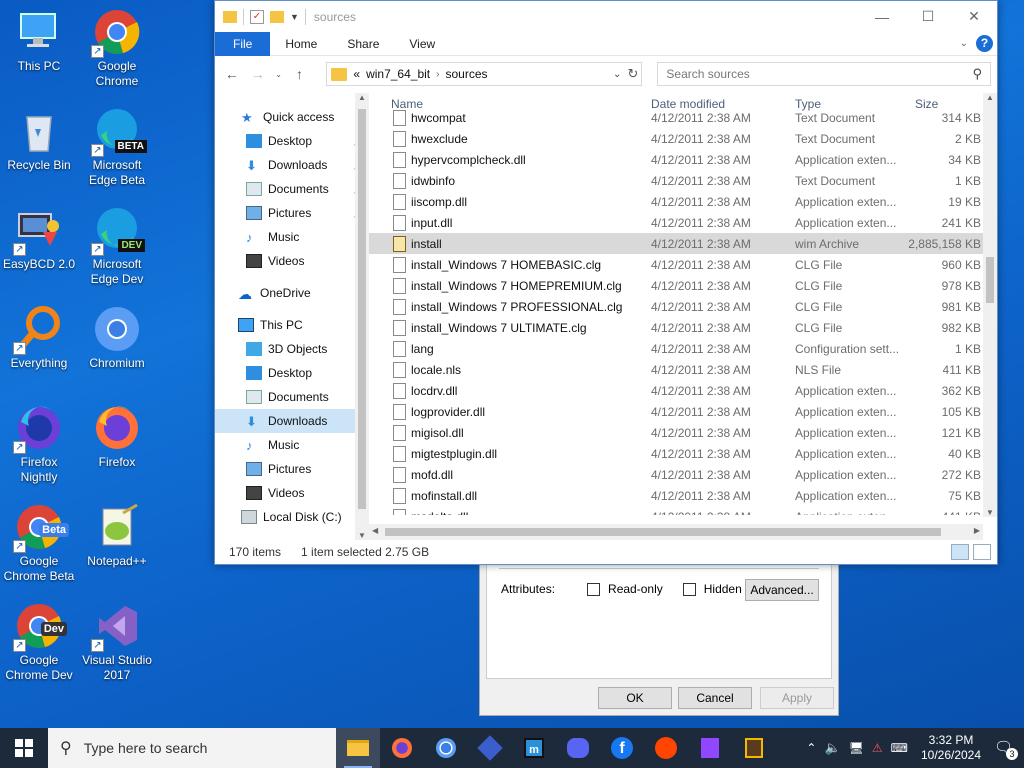  Describe the element at coordinates (292, 117) in the screenshot. I see `nav-quick-access: ★ Quick access` at that location.